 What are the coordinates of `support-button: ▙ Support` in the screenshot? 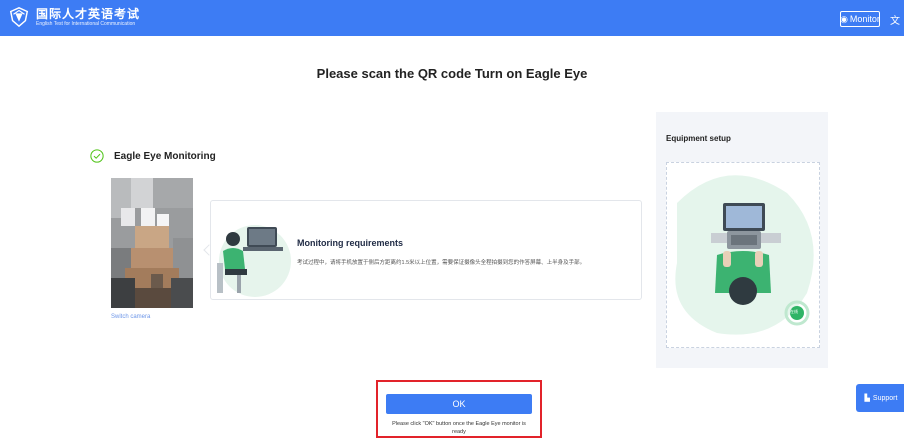 It's located at (880, 398).